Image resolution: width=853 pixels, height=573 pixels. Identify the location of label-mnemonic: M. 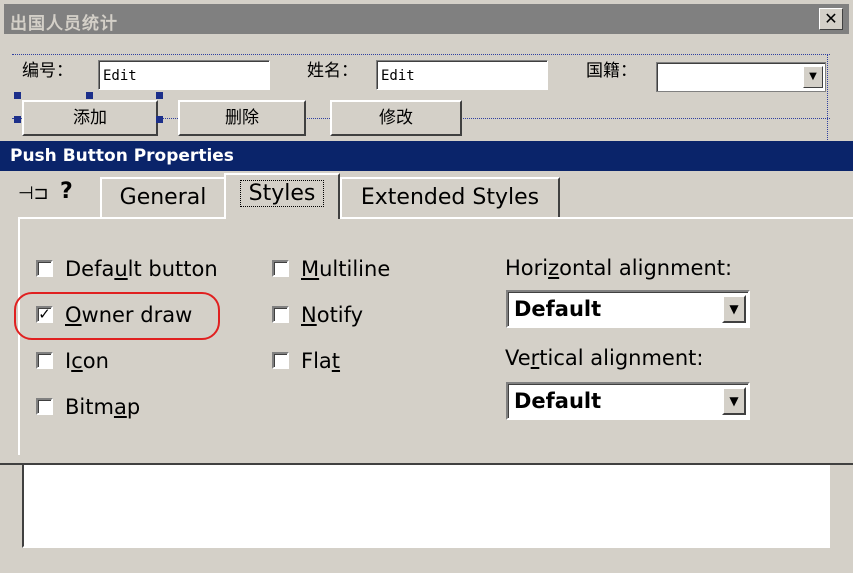
(310, 269).